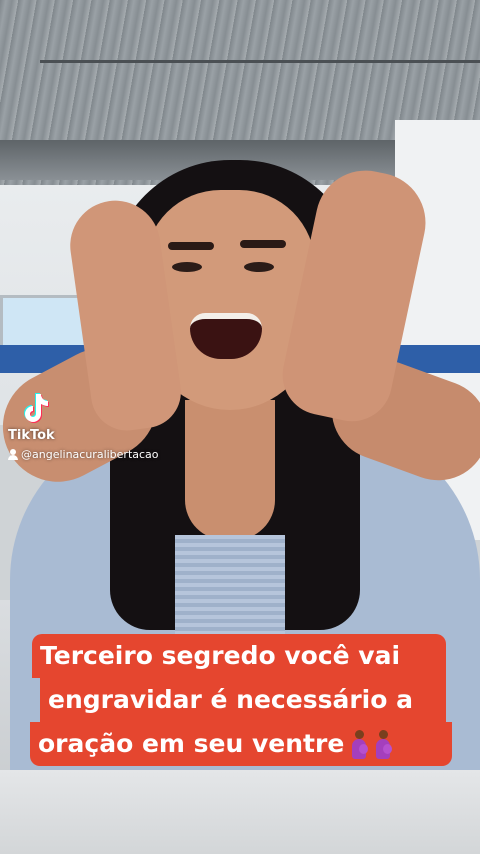 The height and width of the screenshot is (854, 480). What do you see at coordinates (90, 454) in the screenshot?
I see `creator-handle: @angelinacuralibertacao` at bounding box center [90, 454].